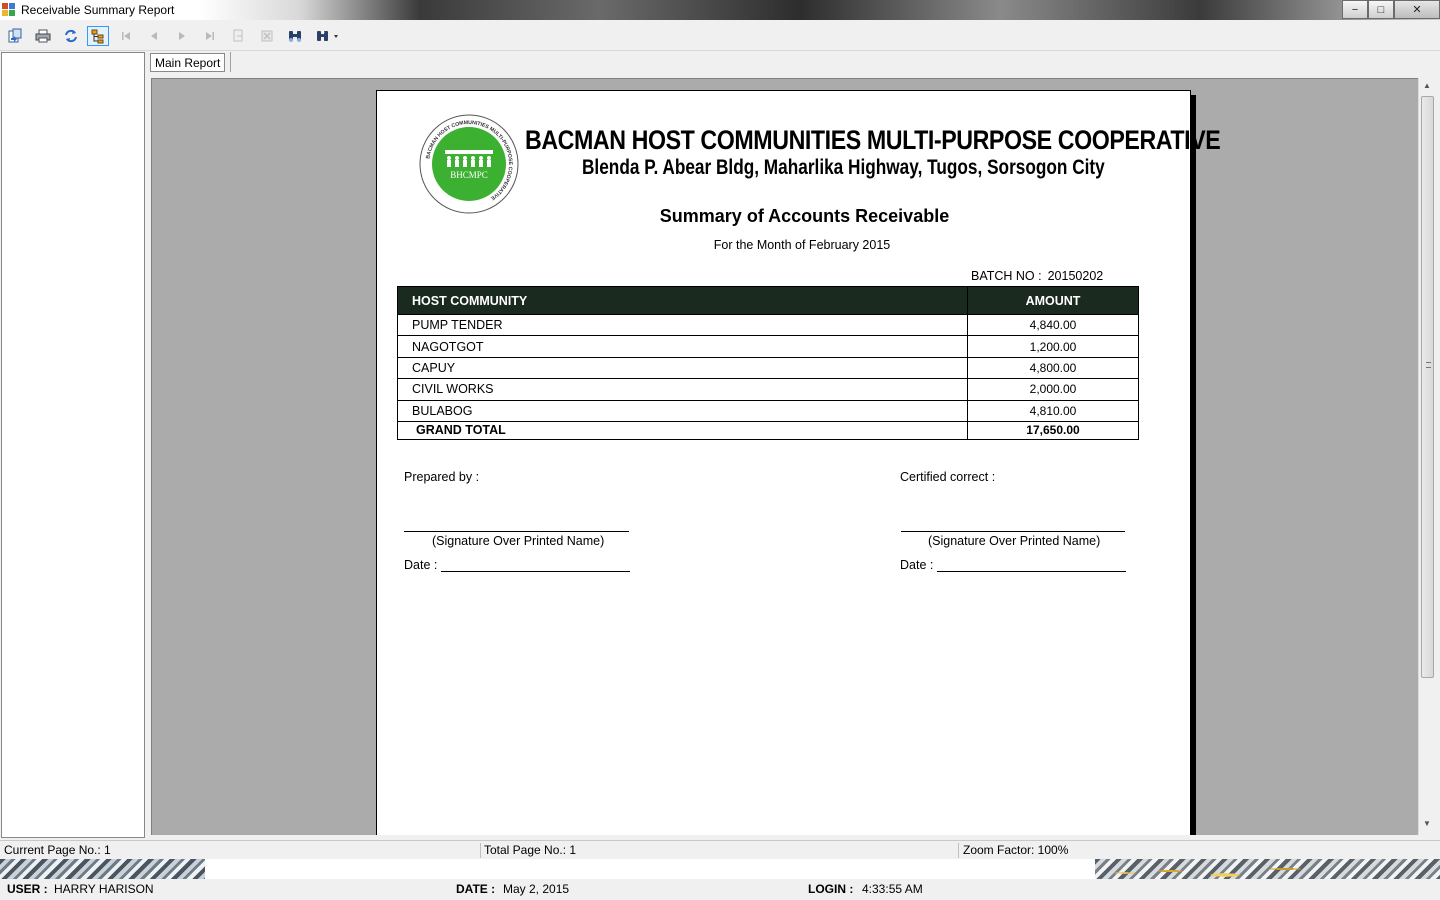  I want to click on coins-image, so click(1205, 869).